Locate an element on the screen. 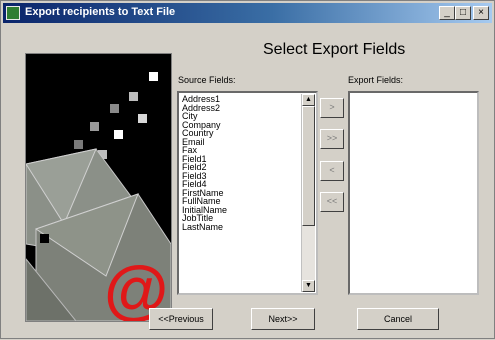 The width and height of the screenshot is (495, 340). source-fields-label: Source Fields: is located at coordinates (207, 80).